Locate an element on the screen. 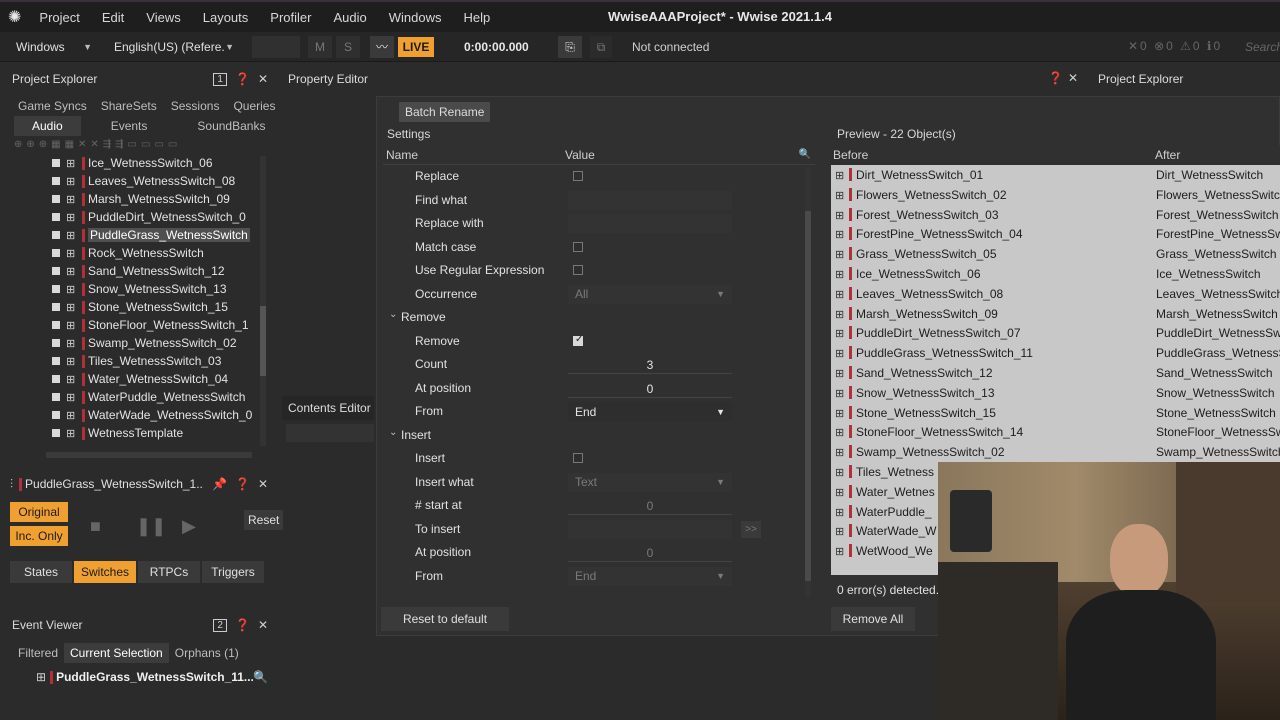 The image size is (1280, 720). preview-row: ⊞ Ice_WetnessSwitch_06 Ice_WetnessSwitch is located at coordinates (1055, 274).